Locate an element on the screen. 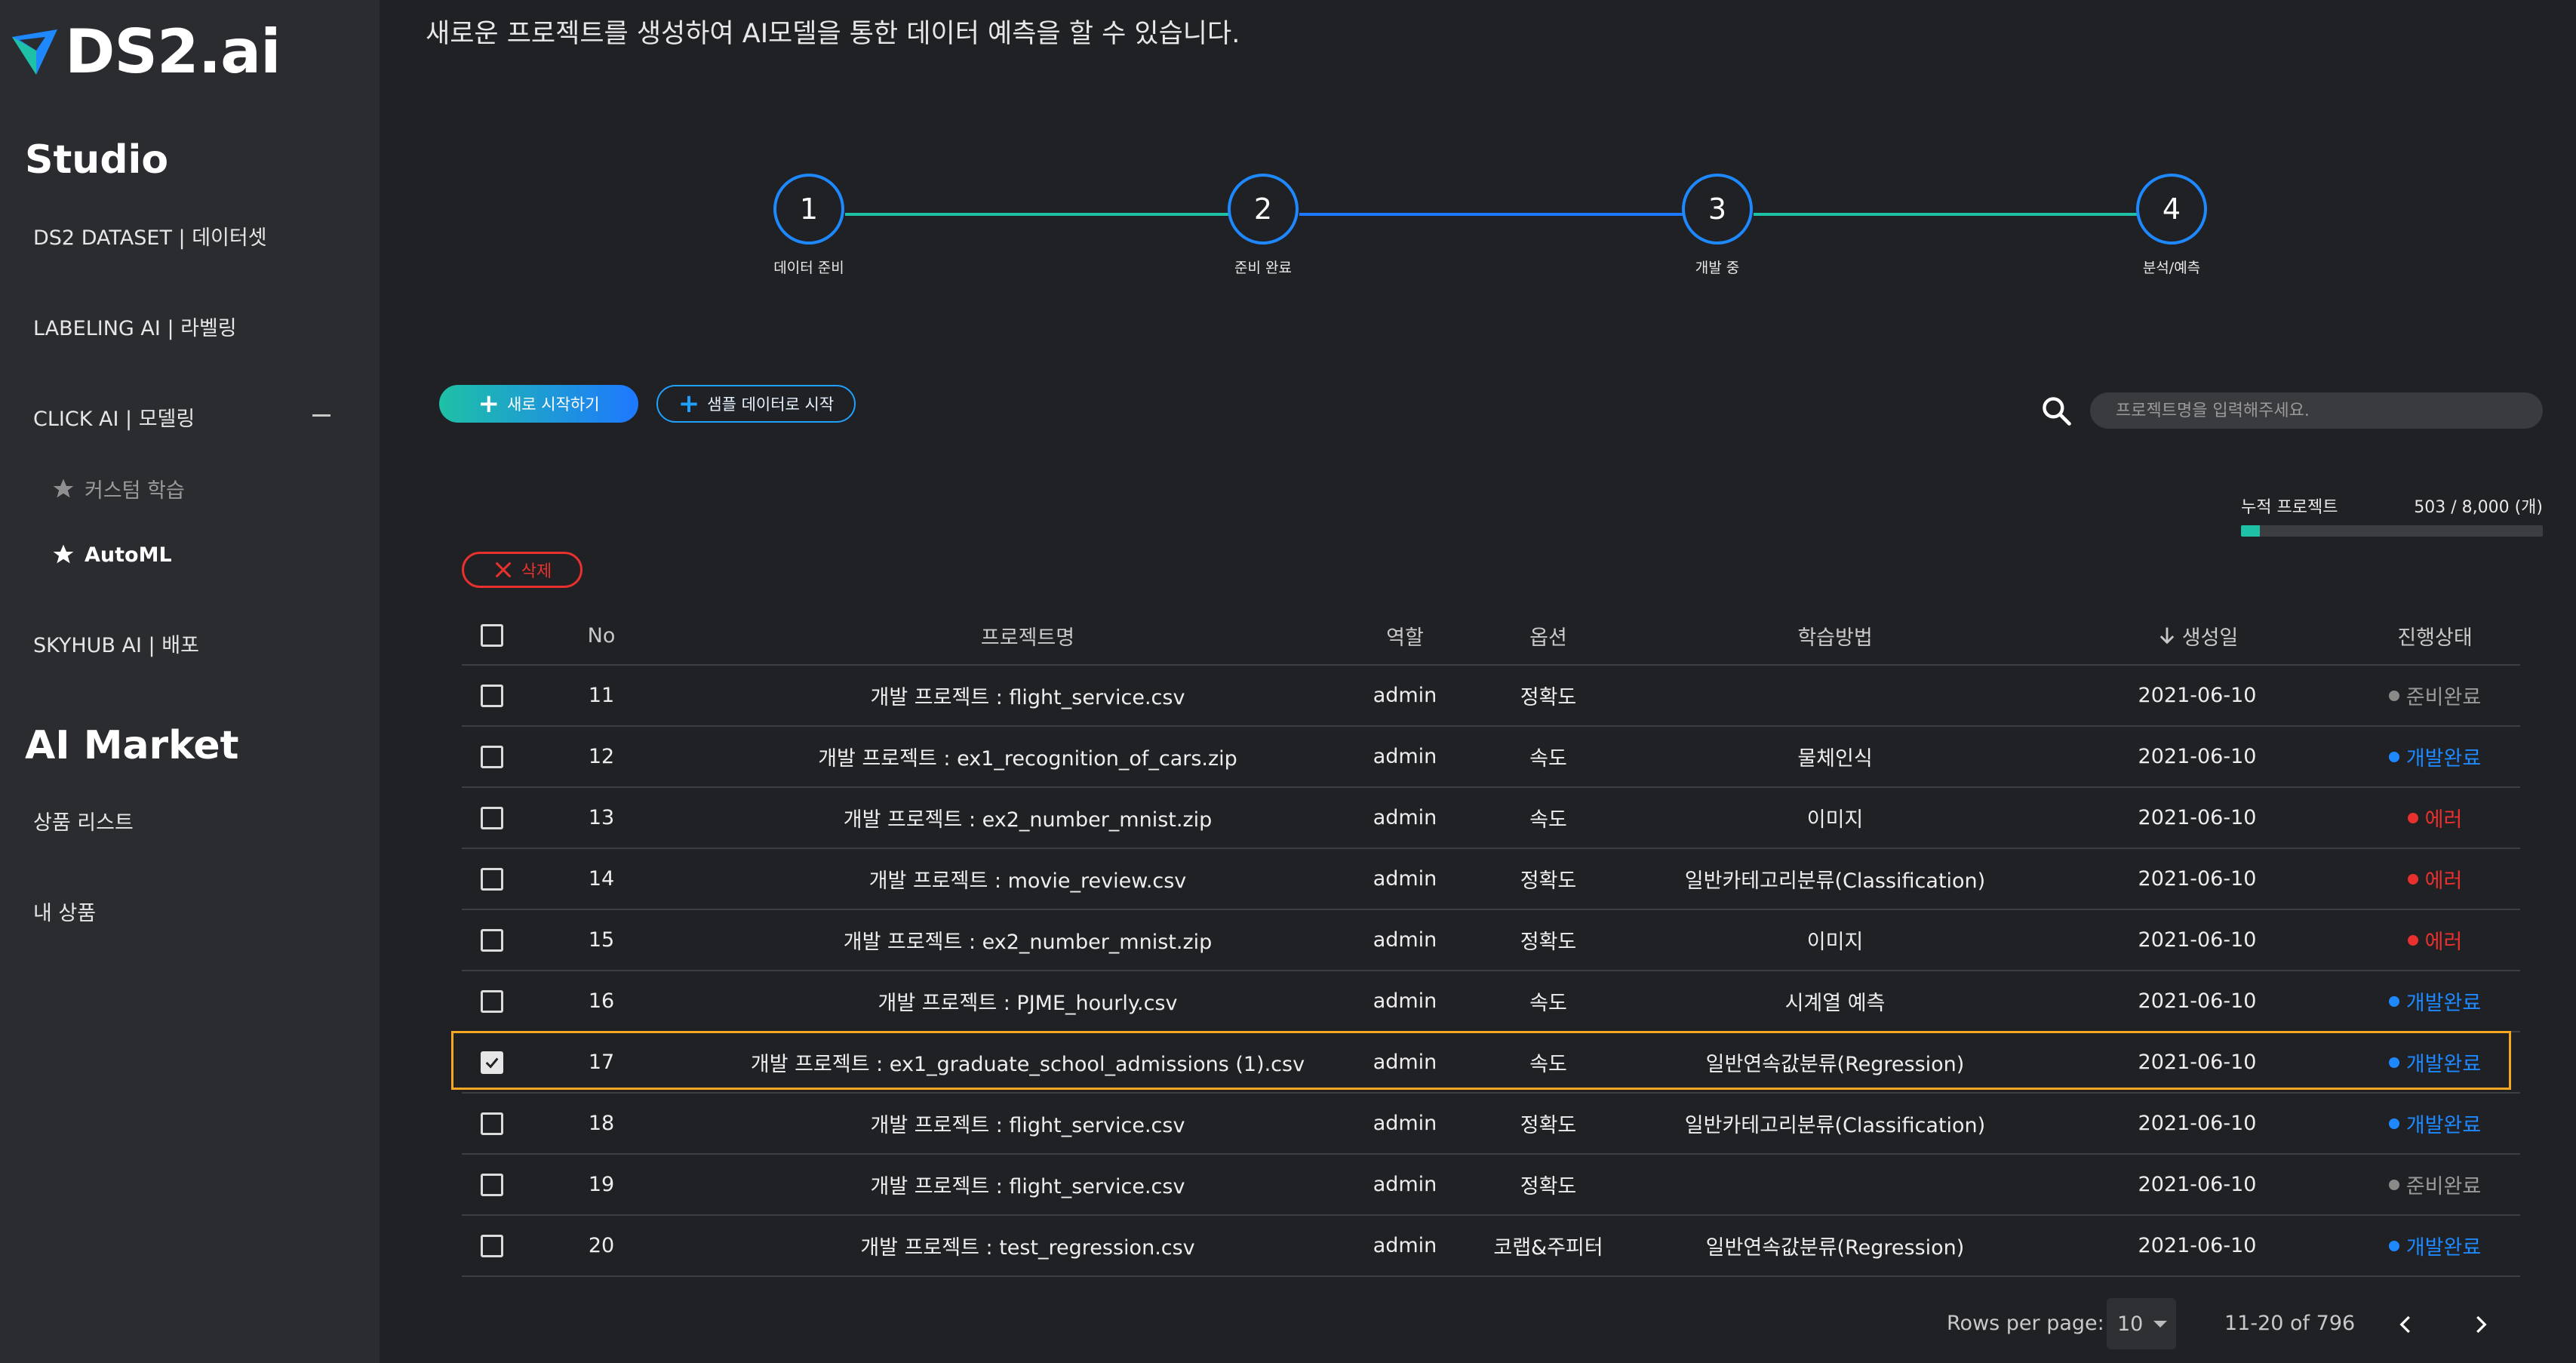 Image resolution: width=2576 pixels, height=1363 pixels. sidebar-item-product-list: 상품 리스트 is located at coordinates (83, 821).